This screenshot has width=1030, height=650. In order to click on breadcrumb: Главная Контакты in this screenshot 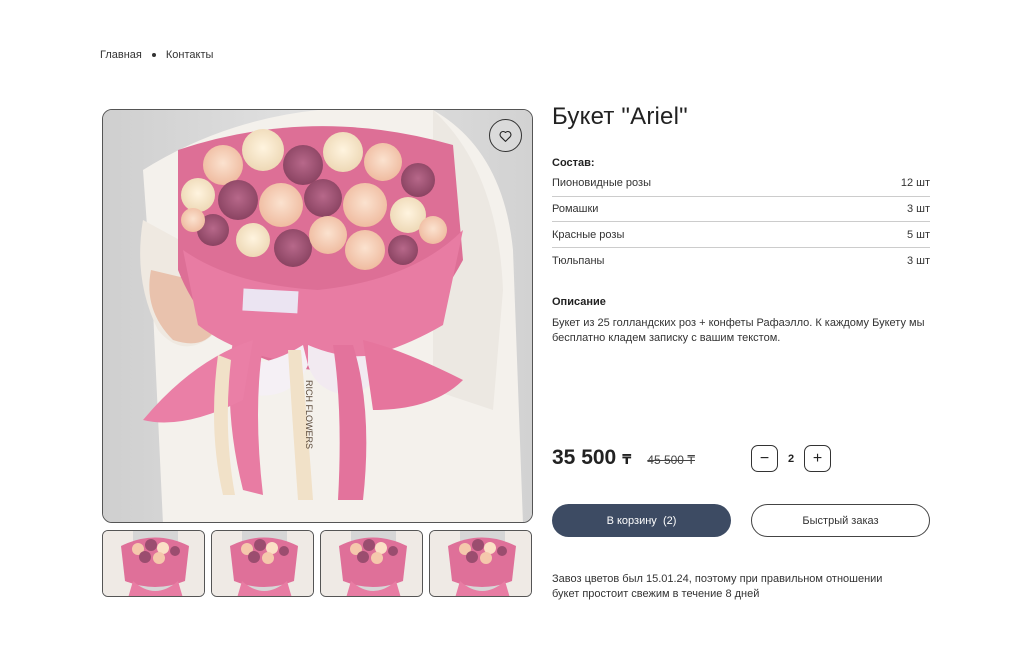, I will do `click(156, 55)`.